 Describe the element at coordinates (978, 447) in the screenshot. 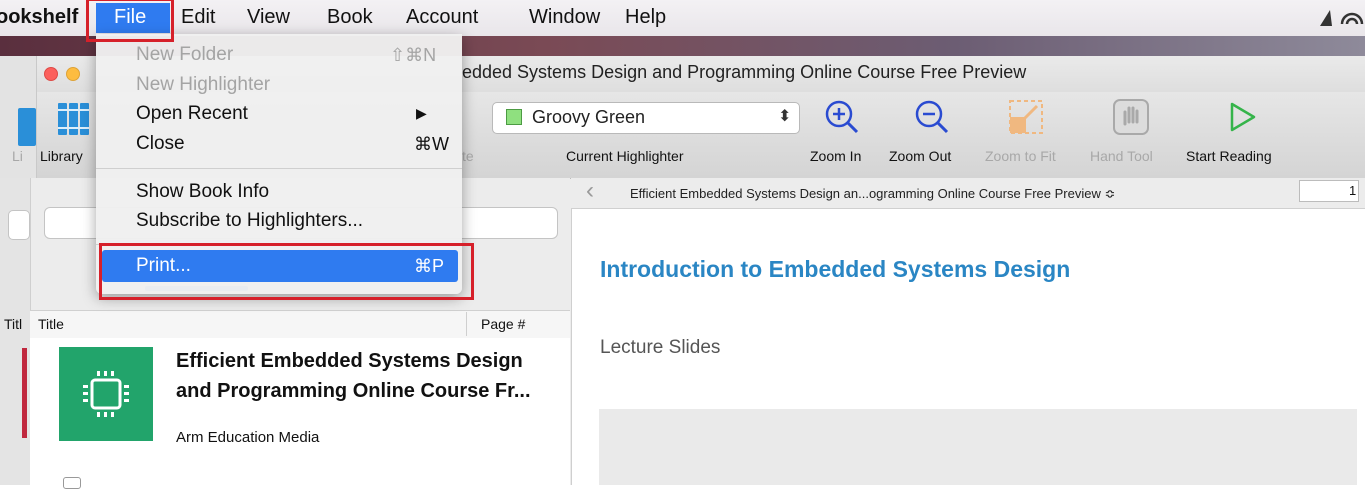

I see `slide-placeholder` at that location.